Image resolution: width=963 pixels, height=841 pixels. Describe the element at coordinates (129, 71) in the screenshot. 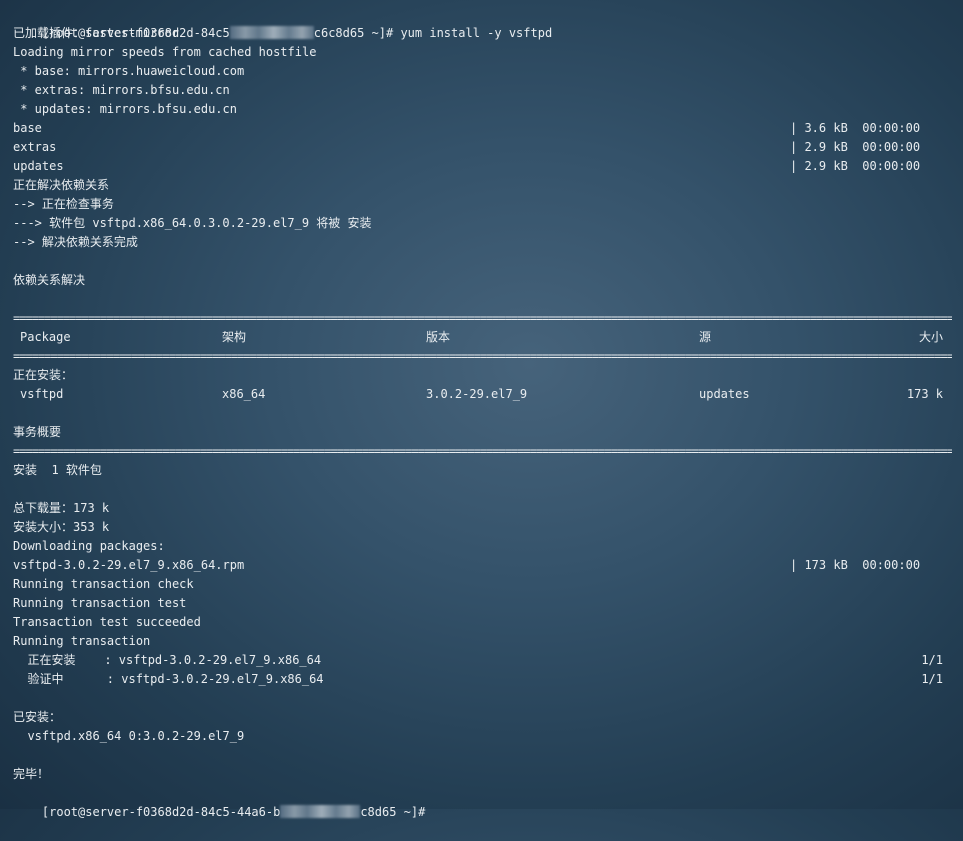

I see `output-line: * base: mirrors.huaweicloud.com` at that location.